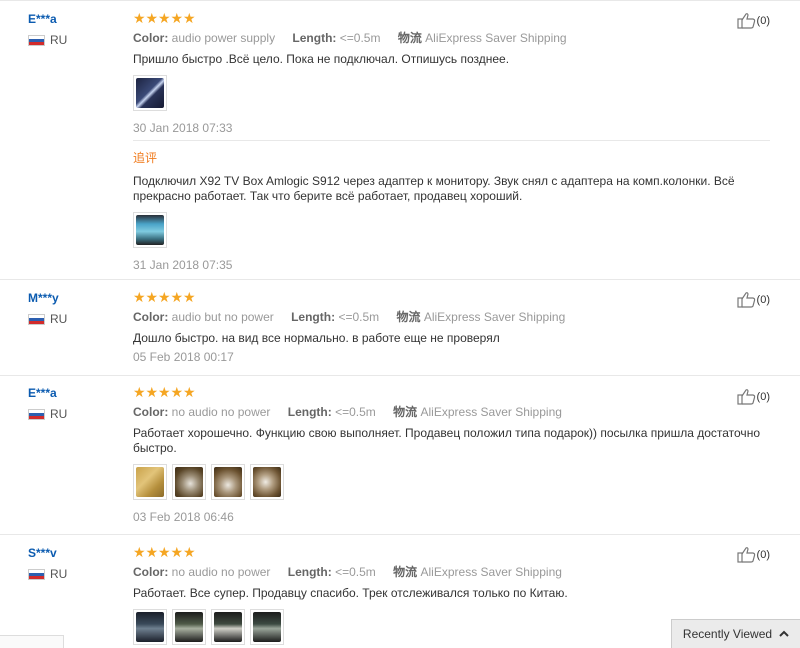 The width and height of the screenshot is (800, 648). What do you see at coordinates (32, 641) in the screenshot?
I see `feedback-side-tab` at bounding box center [32, 641].